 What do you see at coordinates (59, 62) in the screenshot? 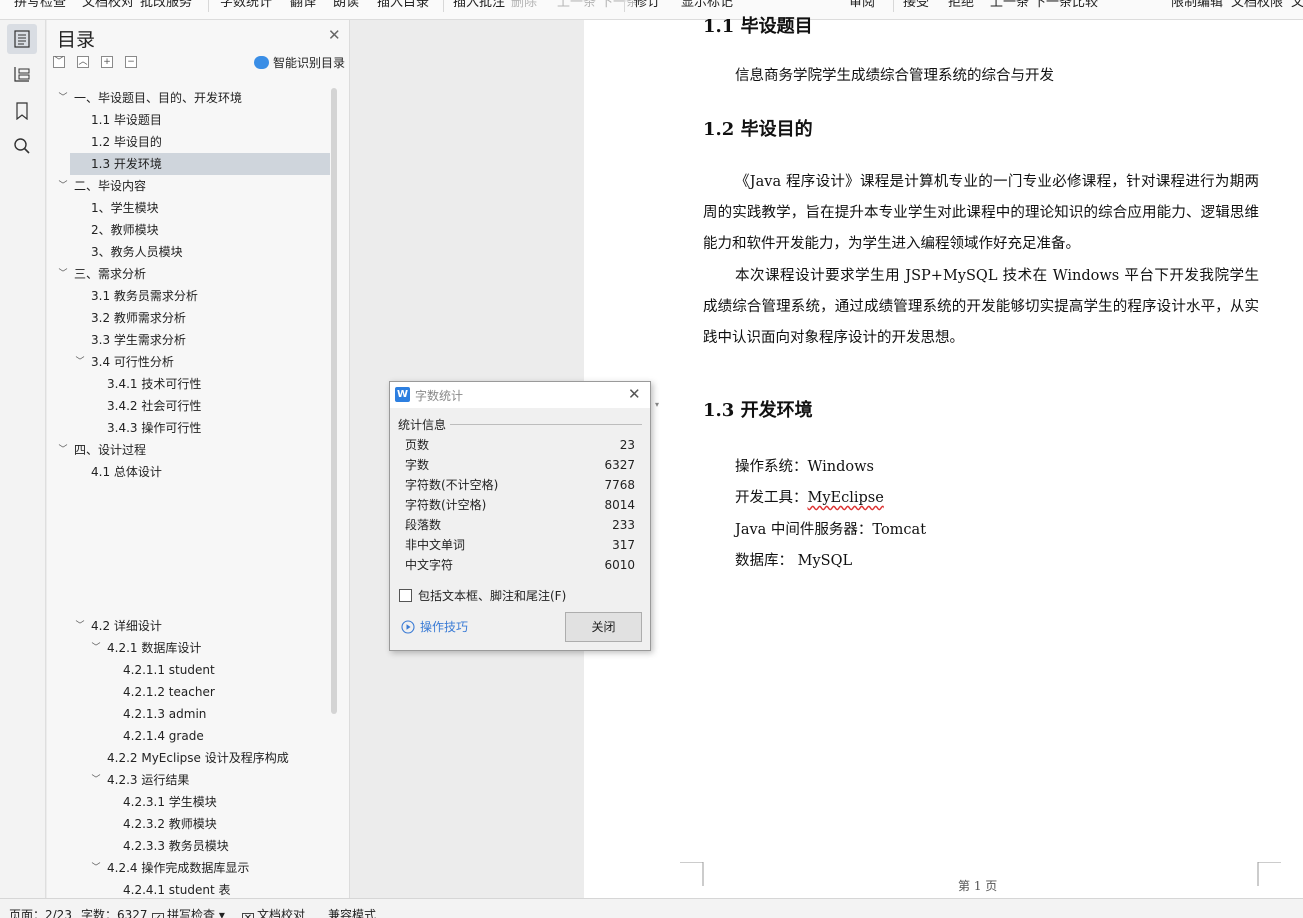
I see `collapse-all-icon: ﹀` at bounding box center [59, 62].